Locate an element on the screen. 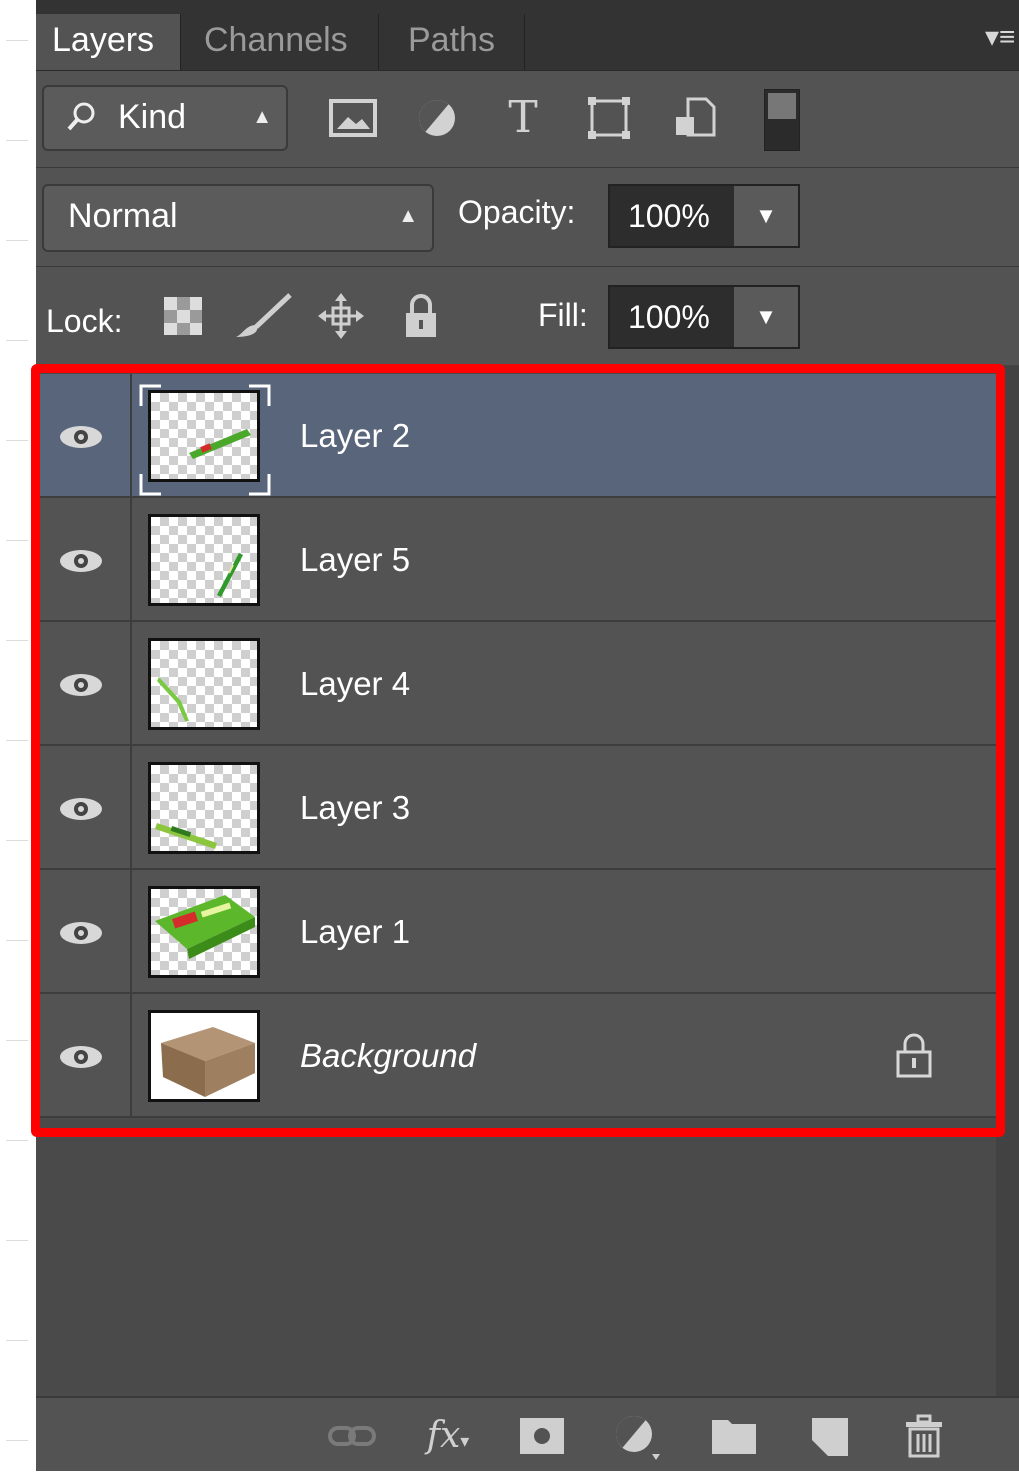  smart-object-filter-icon is located at coordinates (695, 118).